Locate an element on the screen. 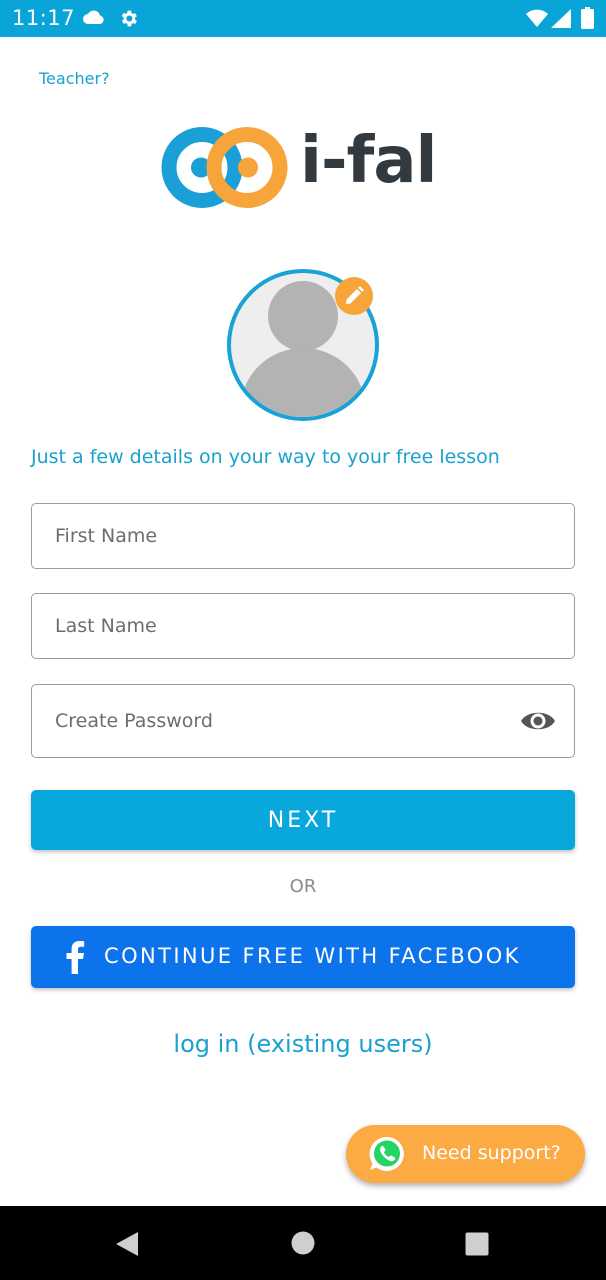 This screenshot has height=1280, width=606. last-name-field is located at coordinates (303, 626).